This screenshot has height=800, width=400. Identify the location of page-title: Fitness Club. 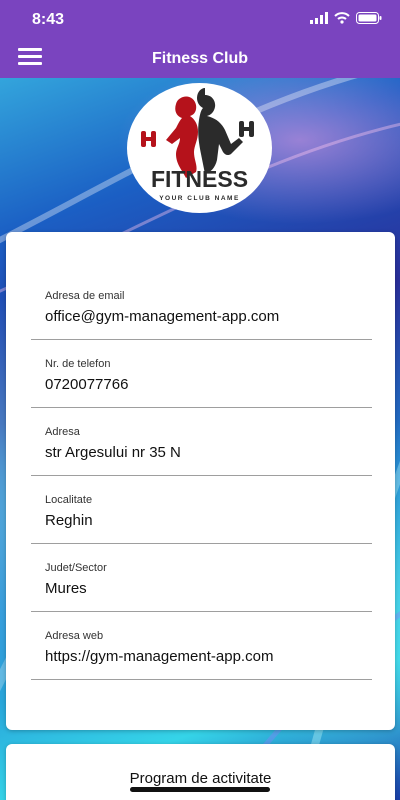
(199, 58).